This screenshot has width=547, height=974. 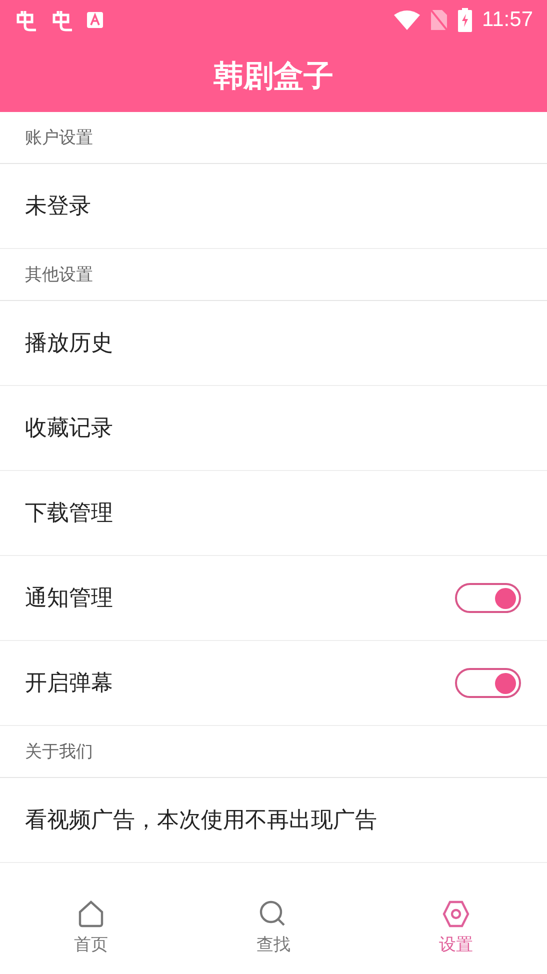 What do you see at coordinates (273, 513) in the screenshot?
I see `settings-item: 下载管理` at bounding box center [273, 513].